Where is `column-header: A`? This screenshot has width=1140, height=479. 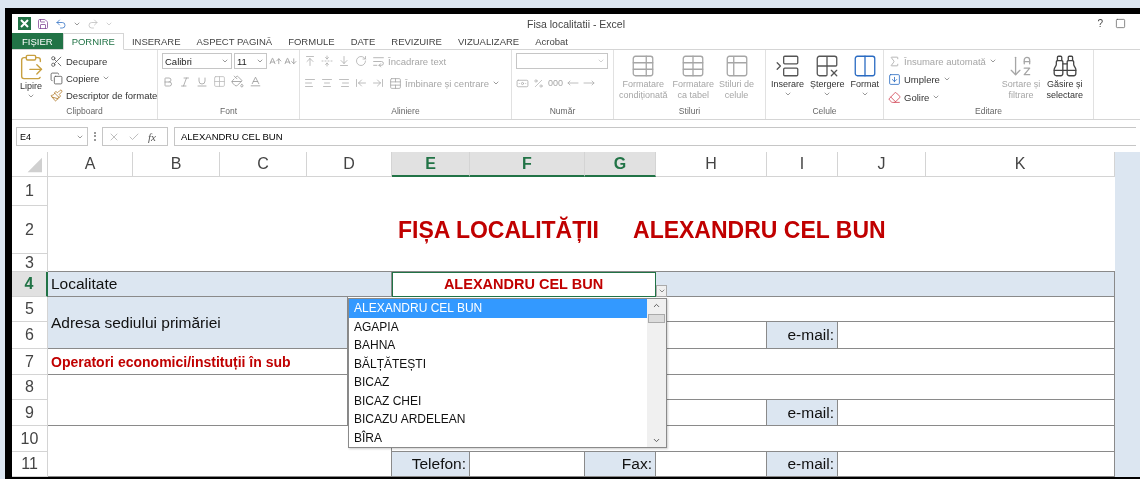 column-header: A is located at coordinates (90, 164).